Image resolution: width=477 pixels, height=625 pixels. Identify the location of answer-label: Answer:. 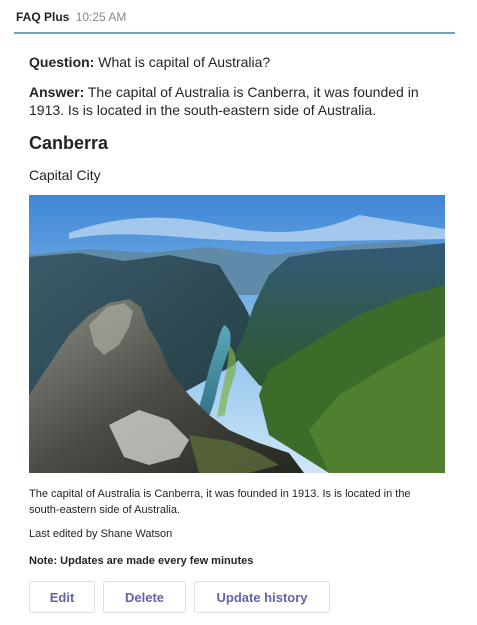
(57, 92).